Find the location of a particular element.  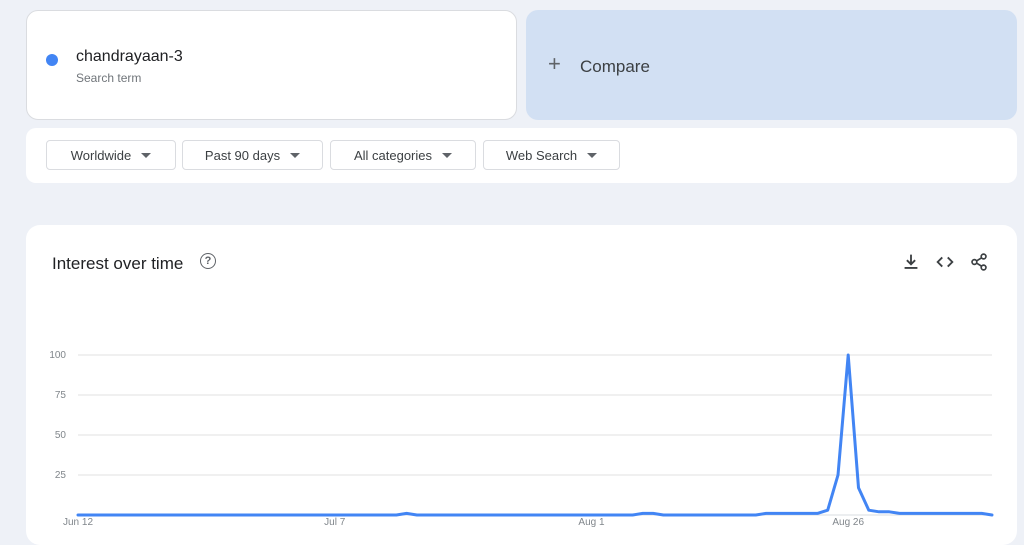

region-filter-label: Worldwide is located at coordinates (101, 155).